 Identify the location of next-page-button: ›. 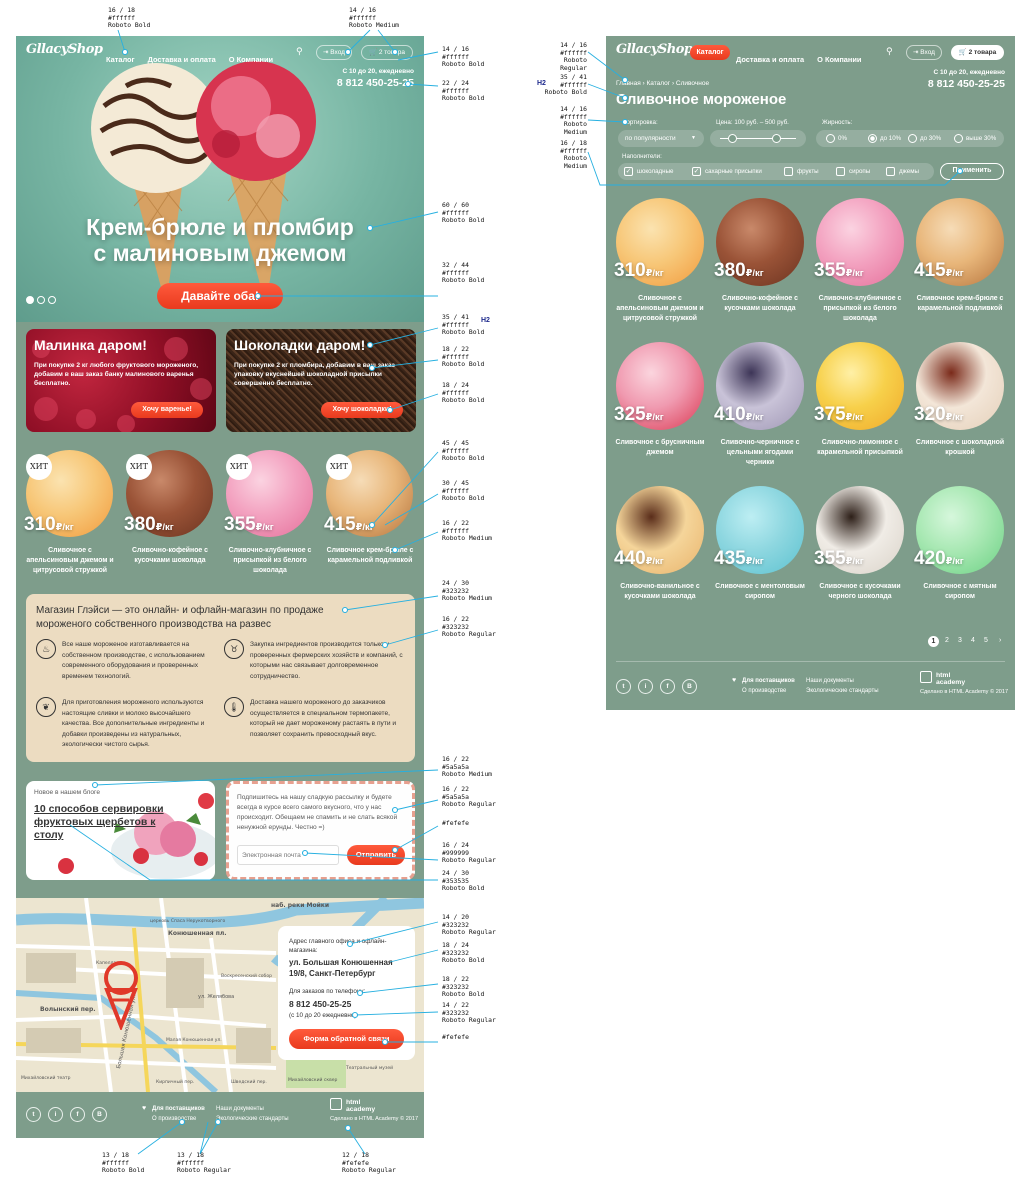
(1000, 640).